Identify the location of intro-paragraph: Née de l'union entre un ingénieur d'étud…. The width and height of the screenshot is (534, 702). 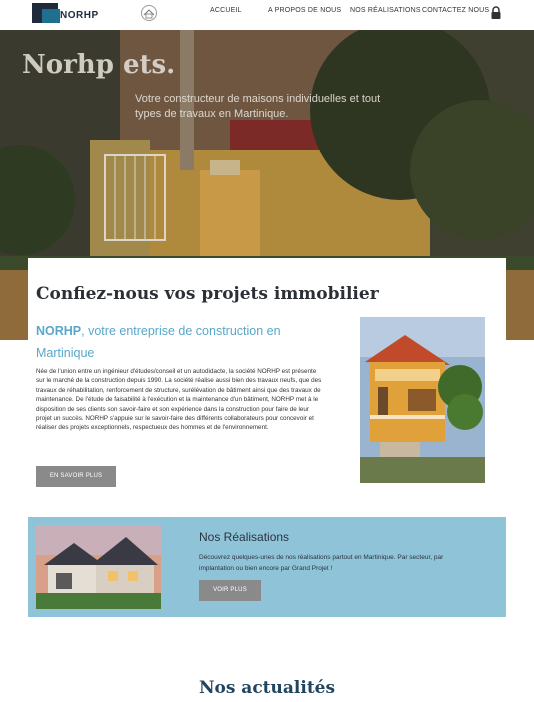
(179, 400).